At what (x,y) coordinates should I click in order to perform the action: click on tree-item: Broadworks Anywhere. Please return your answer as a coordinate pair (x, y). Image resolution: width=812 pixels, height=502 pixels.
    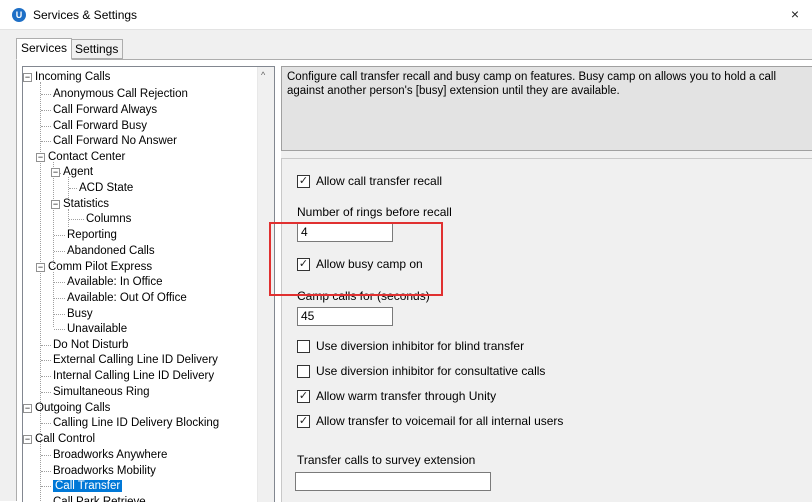
    Looking at the image, I should click on (110, 455).